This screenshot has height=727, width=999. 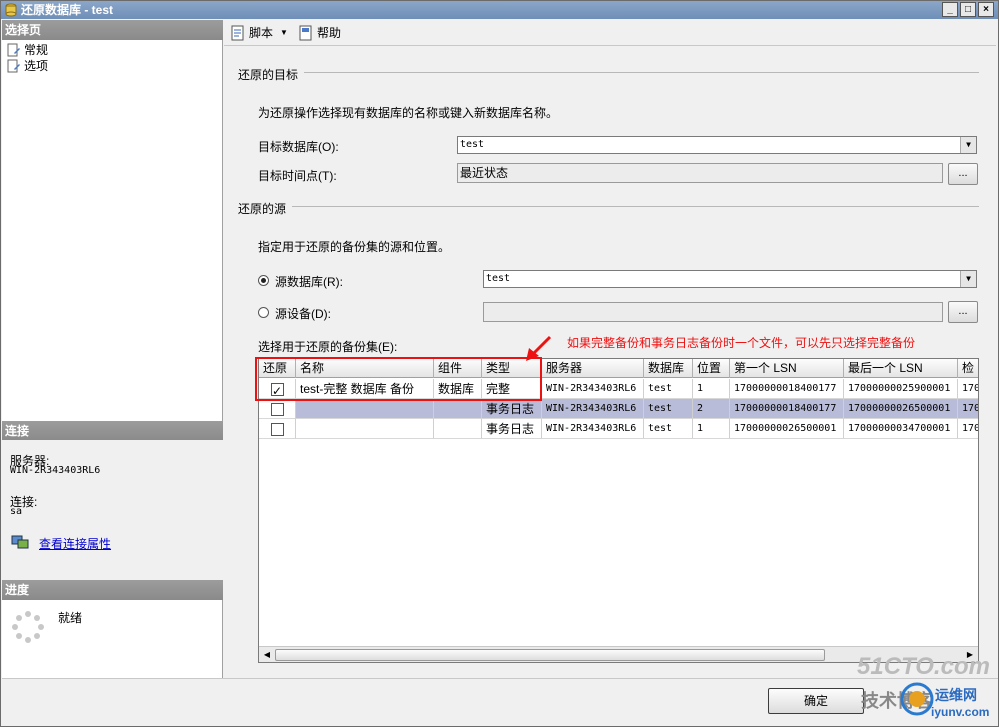 What do you see at coordinates (70, 618) in the screenshot?
I see `progress-status: 就绪` at bounding box center [70, 618].